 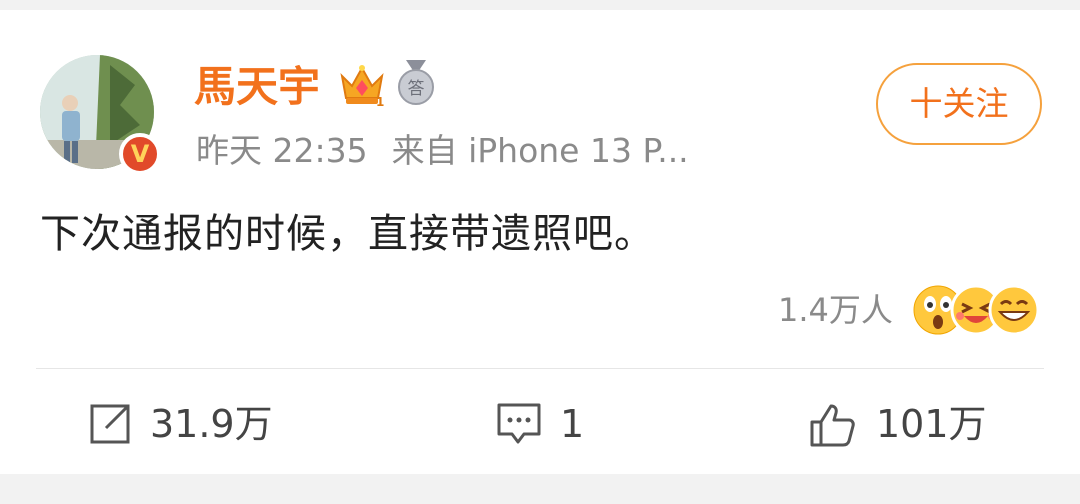 What do you see at coordinates (282, 150) in the screenshot?
I see `post-time: 昨天 22:35` at bounding box center [282, 150].